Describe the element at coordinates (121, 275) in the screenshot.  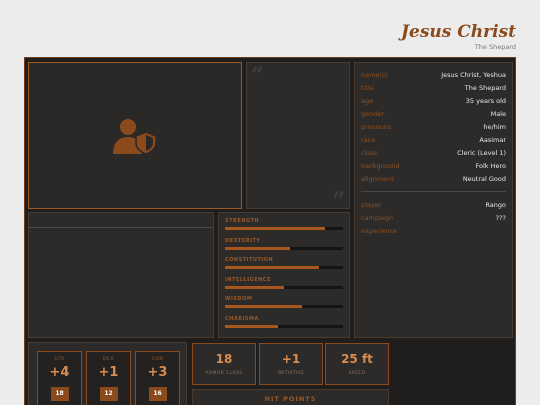
I see `notes-panel` at that location.